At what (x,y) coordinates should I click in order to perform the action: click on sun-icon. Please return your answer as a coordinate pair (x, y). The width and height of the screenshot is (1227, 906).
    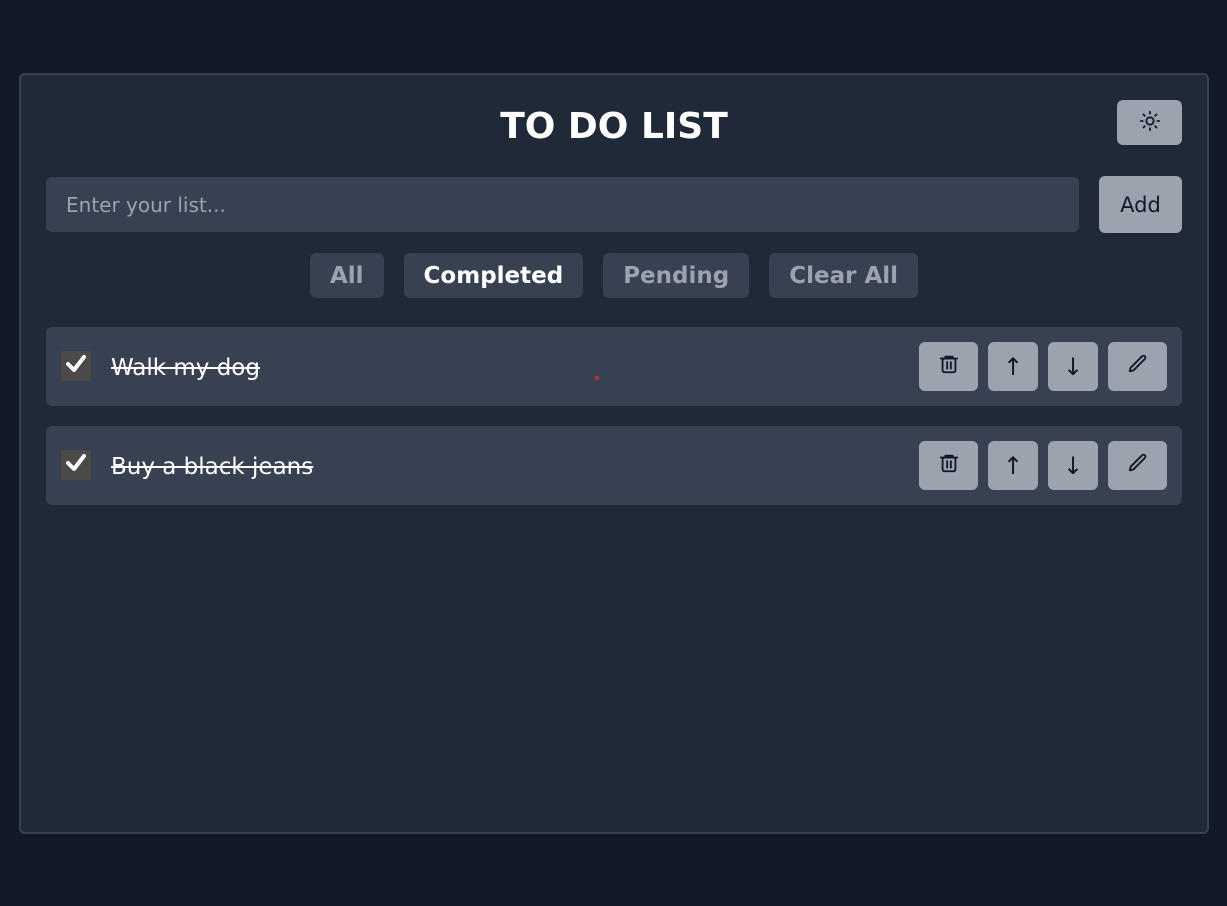
    Looking at the image, I should click on (1150, 122).